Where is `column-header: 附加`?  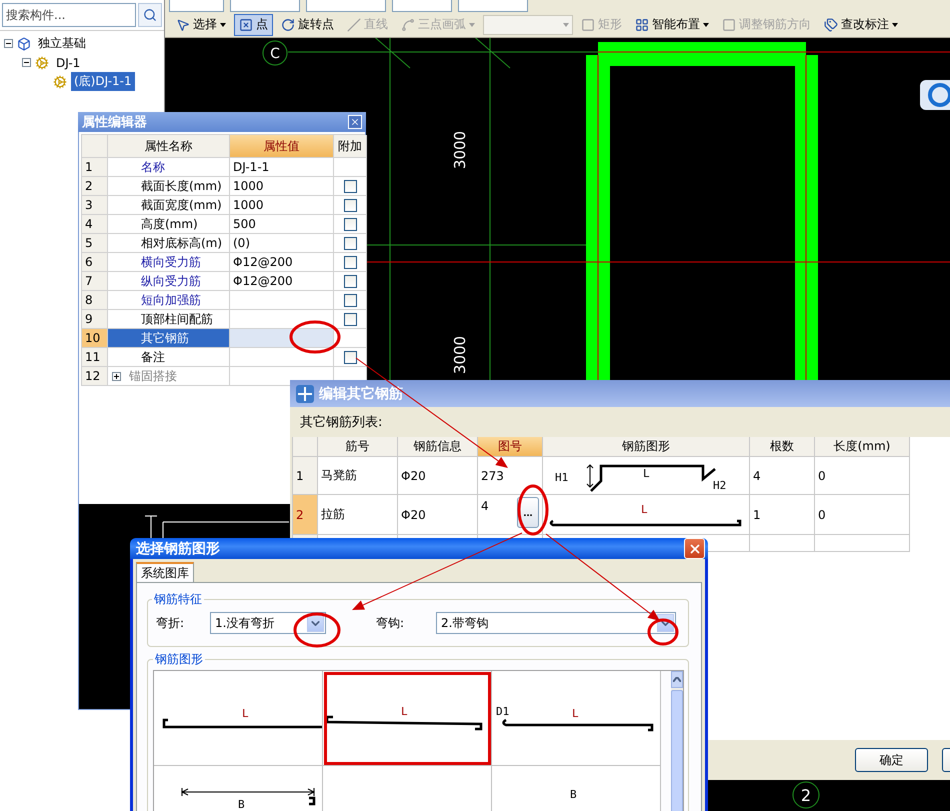
column-header: 附加 is located at coordinates (350, 146).